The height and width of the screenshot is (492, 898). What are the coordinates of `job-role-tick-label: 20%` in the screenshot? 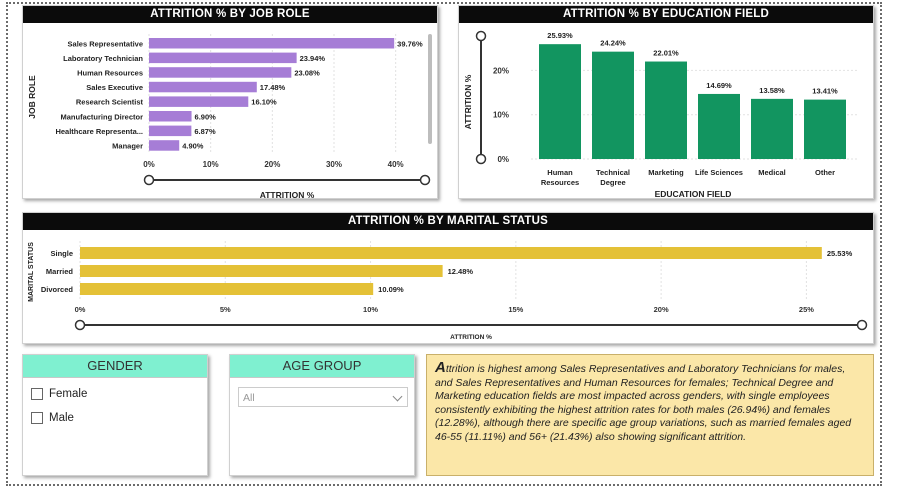 It's located at (272, 164).